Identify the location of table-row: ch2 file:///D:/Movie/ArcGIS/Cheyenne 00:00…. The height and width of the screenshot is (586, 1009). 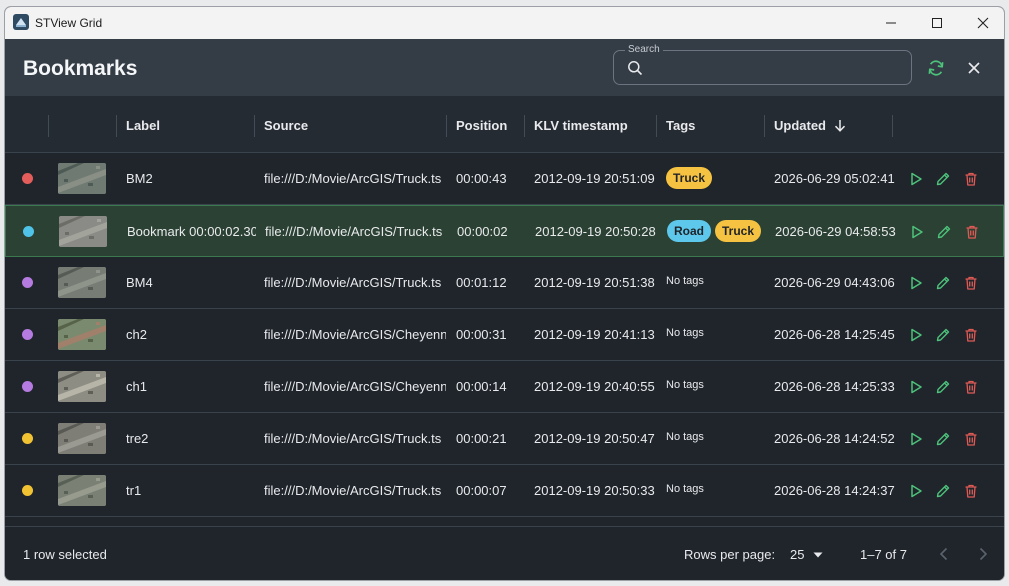
(504, 335).